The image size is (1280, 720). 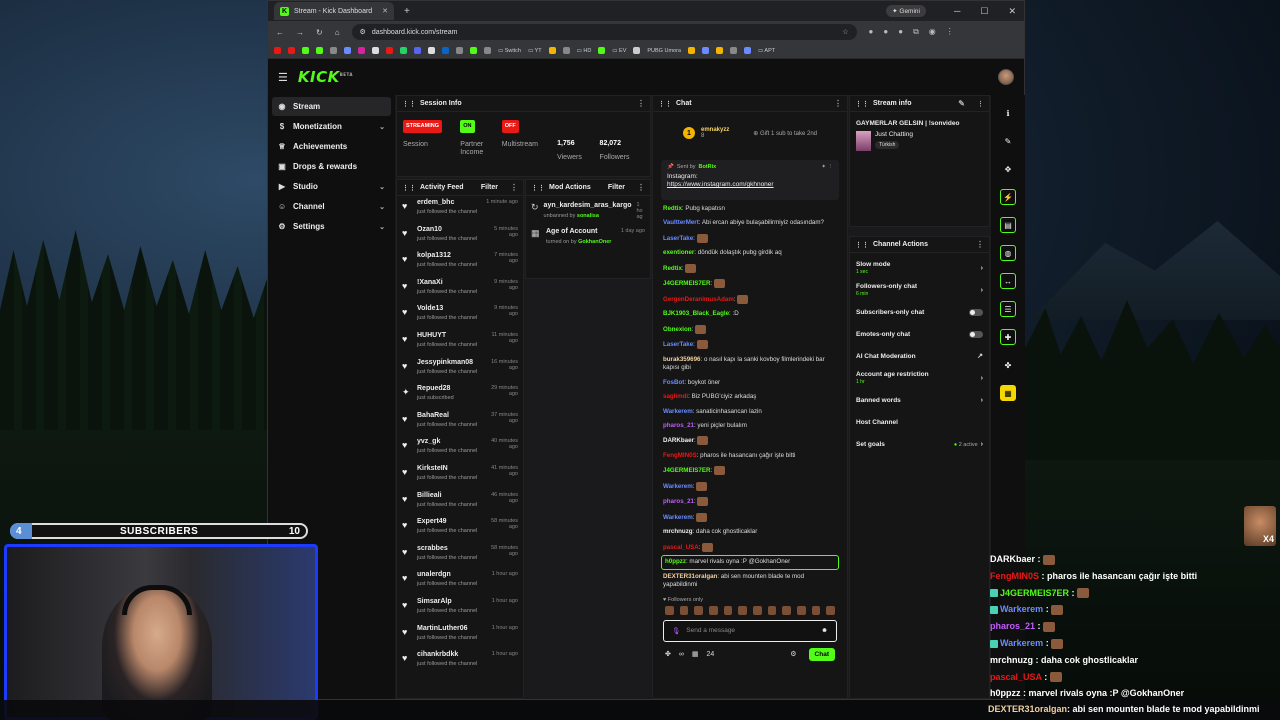 What do you see at coordinates (435, 388) in the screenshot?
I see `activity-username: Repued28` at bounding box center [435, 388].